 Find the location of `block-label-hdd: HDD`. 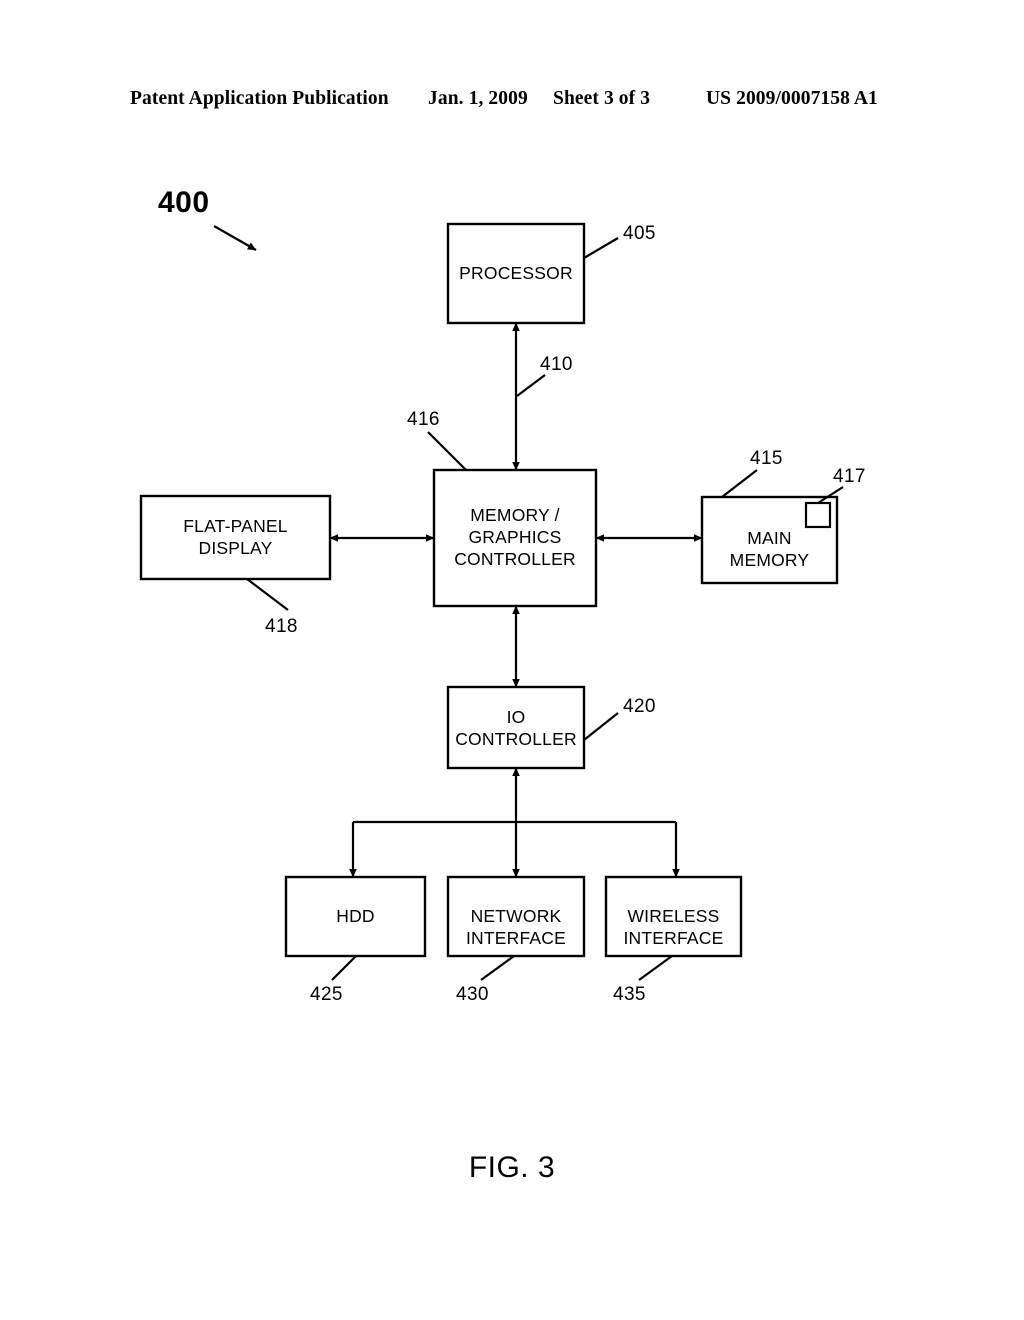

block-label-hdd: HDD is located at coordinates (355, 916).